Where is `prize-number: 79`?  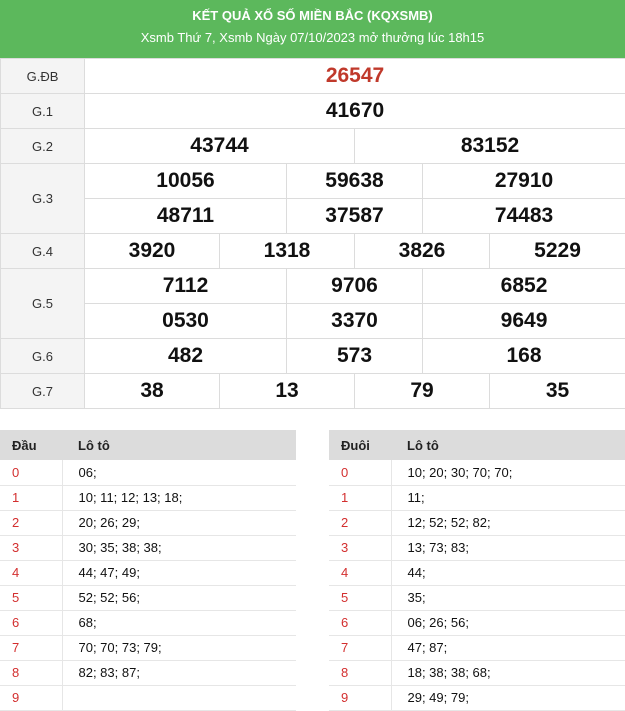
prize-number: 79 is located at coordinates (422, 391).